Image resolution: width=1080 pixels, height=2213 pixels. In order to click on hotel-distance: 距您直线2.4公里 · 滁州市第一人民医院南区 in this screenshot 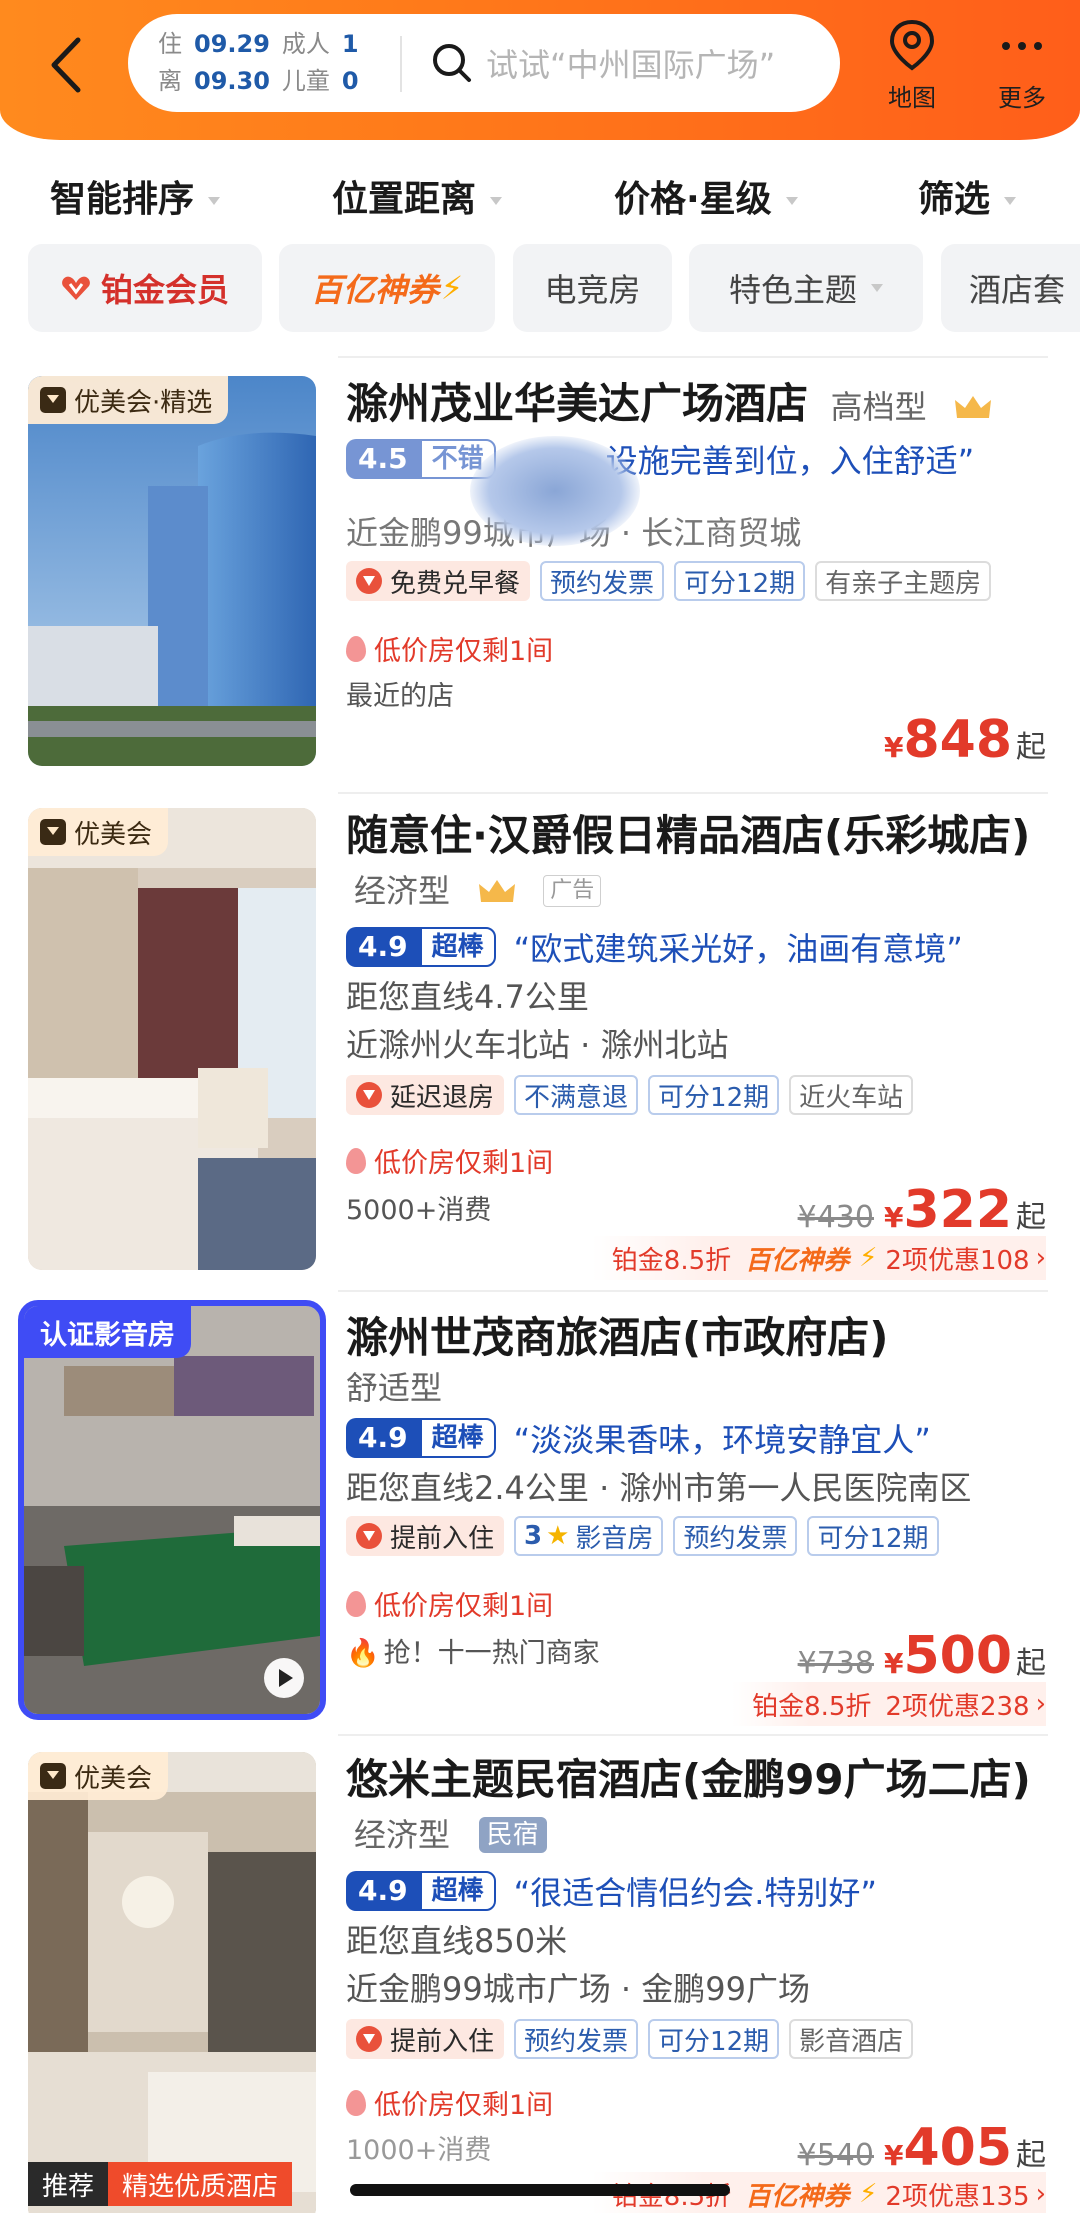, I will do `click(659, 1488)`.